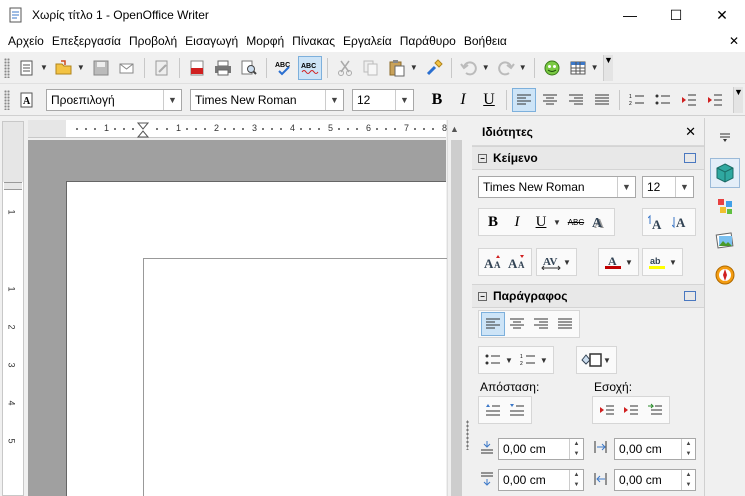 Image resolution: width=745 pixels, height=496 pixels. Describe the element at coordinates (630, 15) in the screenshot. I see `minimize-button: —` at that location.